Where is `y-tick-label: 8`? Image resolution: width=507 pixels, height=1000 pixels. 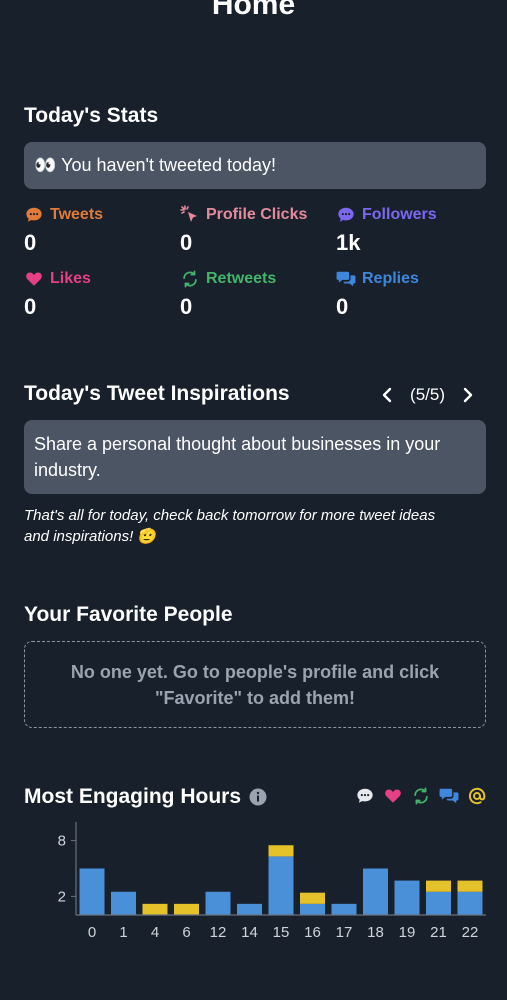
y-tick-label: 8 is located at coordinates (62, 841).